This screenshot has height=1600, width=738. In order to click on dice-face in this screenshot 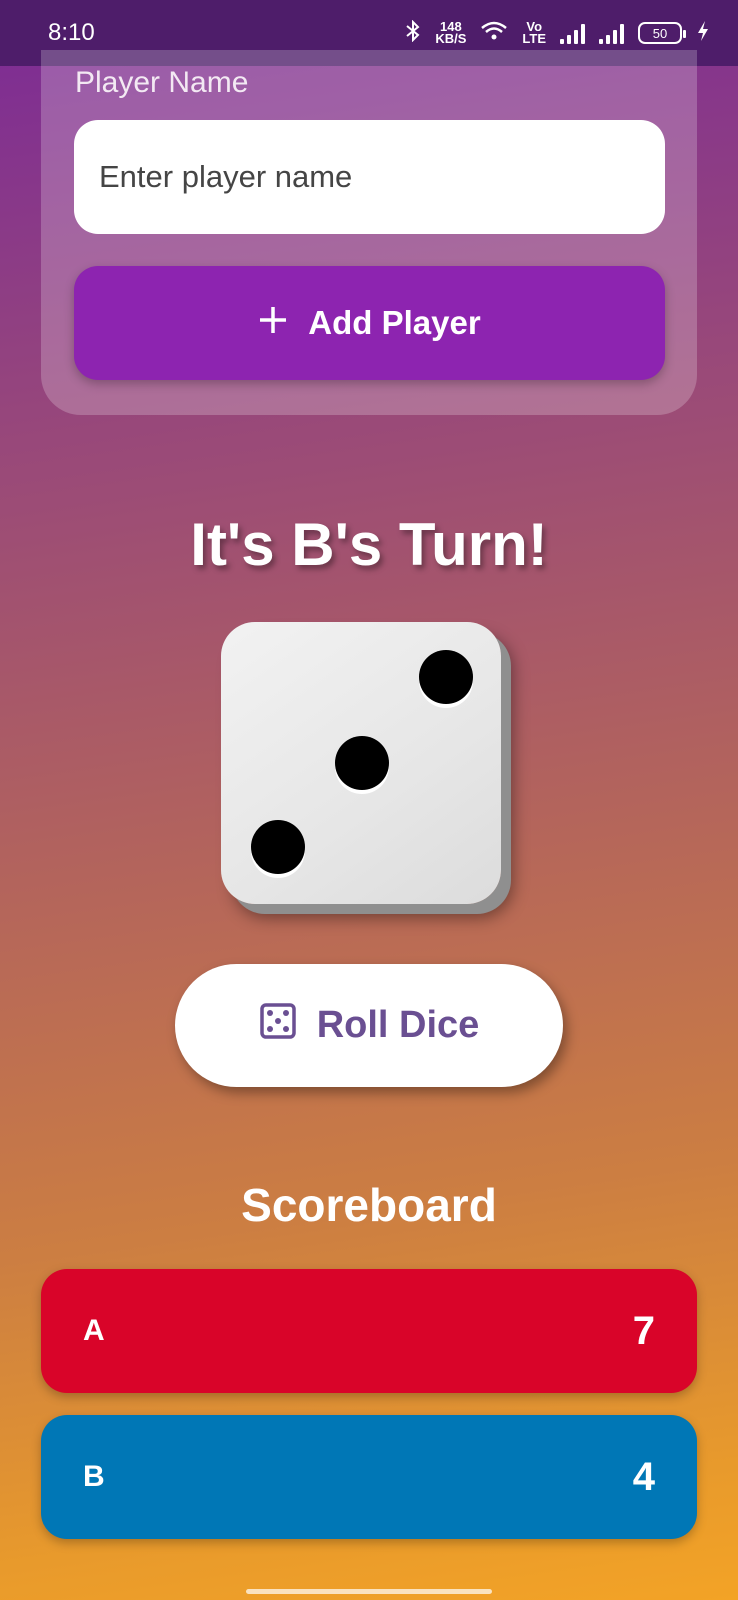, I will do `click(361, 763)`.